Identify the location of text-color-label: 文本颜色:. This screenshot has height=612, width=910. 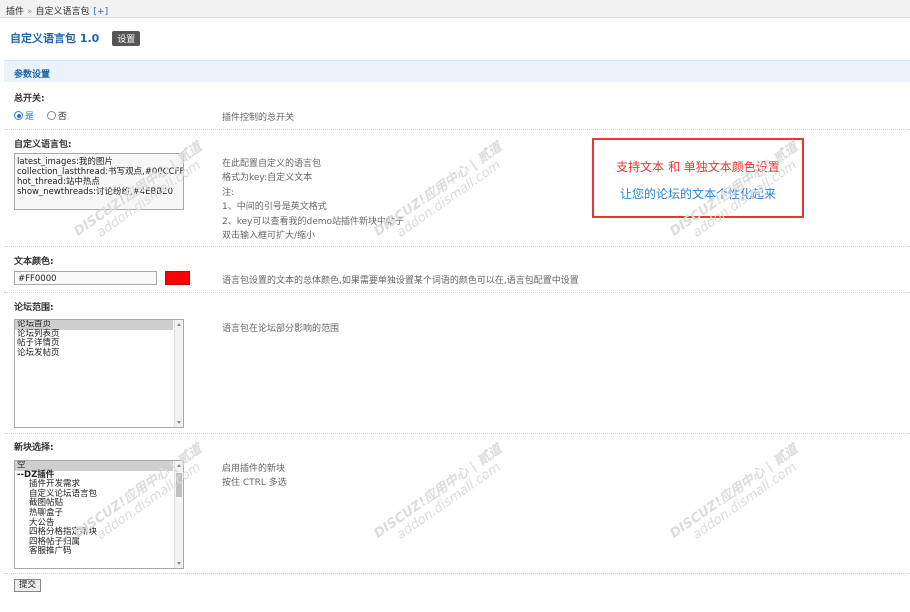
(34, 262).